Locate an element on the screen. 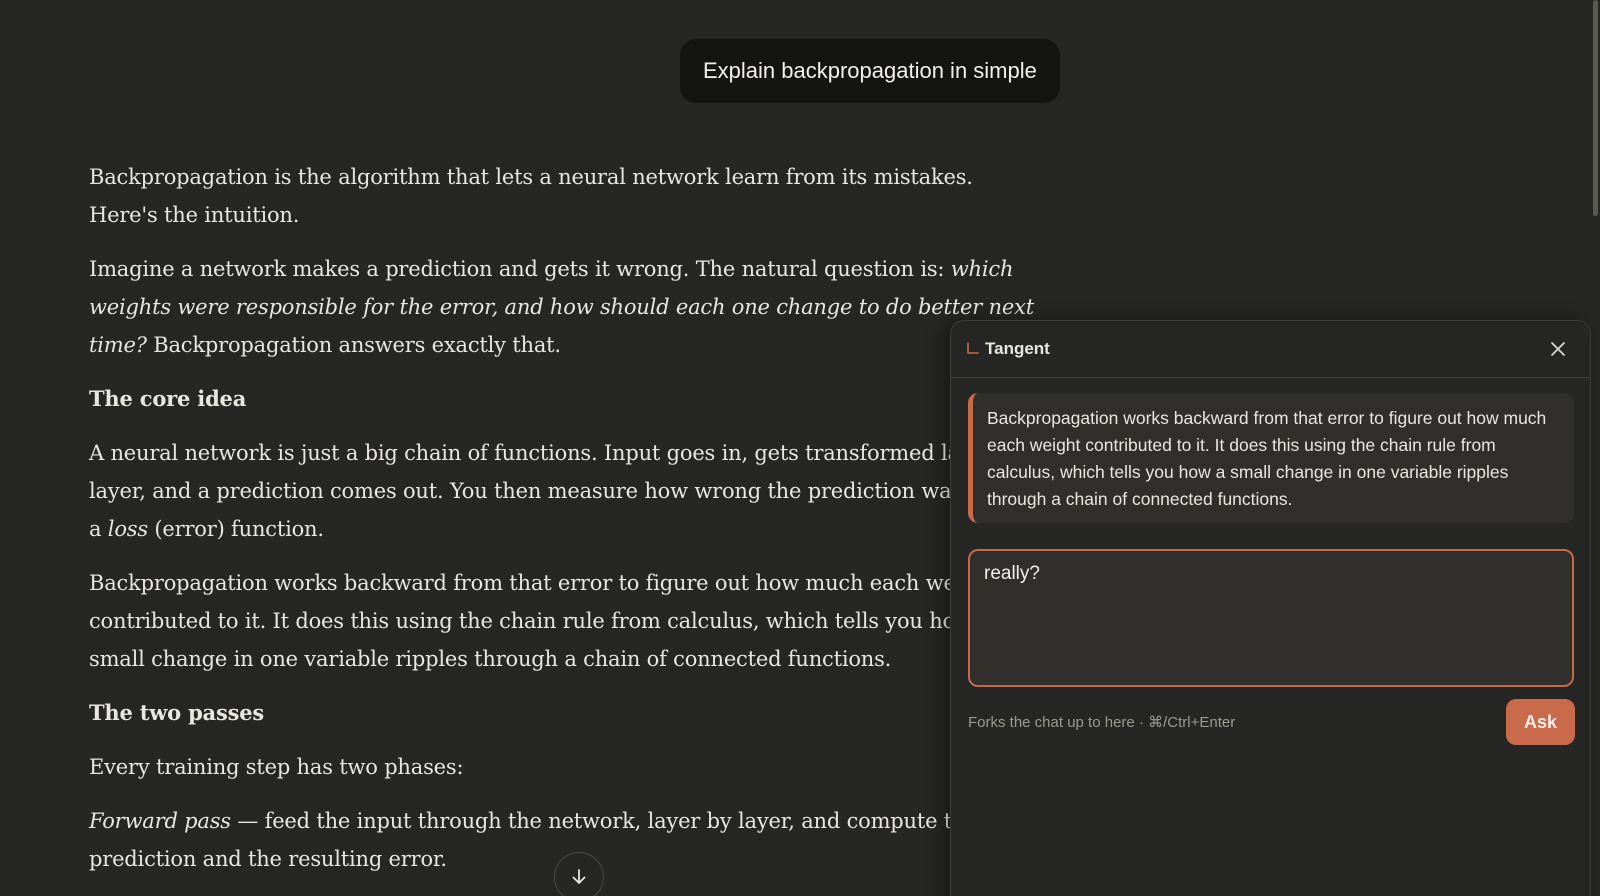 The height and width of the screenshot is (896, 1600). ask-button: Ask is located at coordinates (1540, 722).